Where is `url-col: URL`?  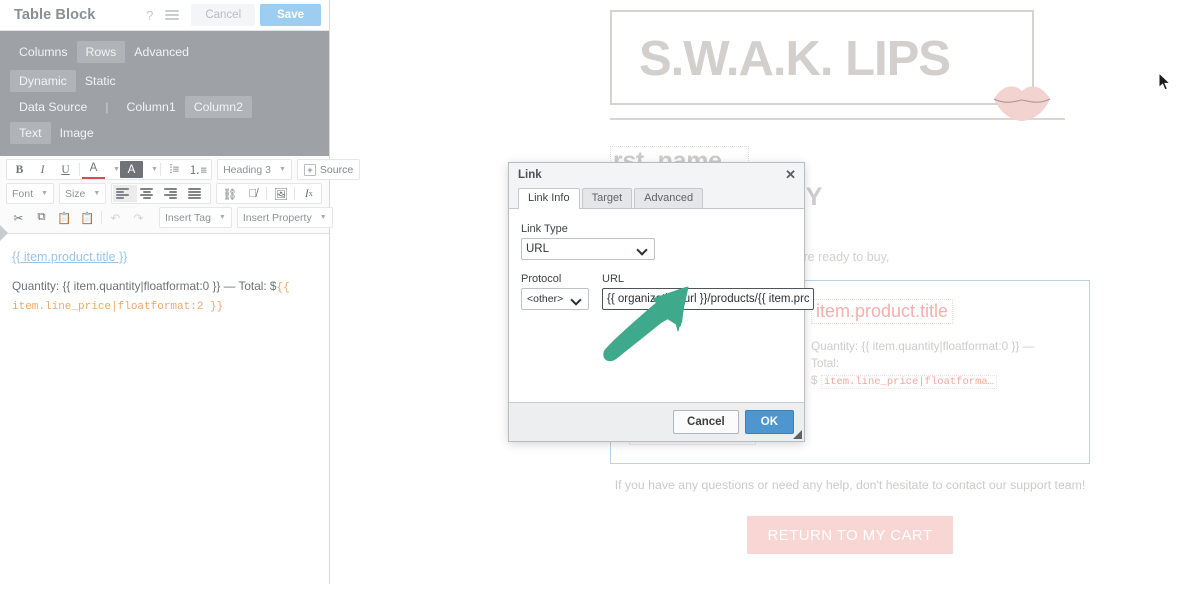 url-col: URL is located at coordinates (708, 291).